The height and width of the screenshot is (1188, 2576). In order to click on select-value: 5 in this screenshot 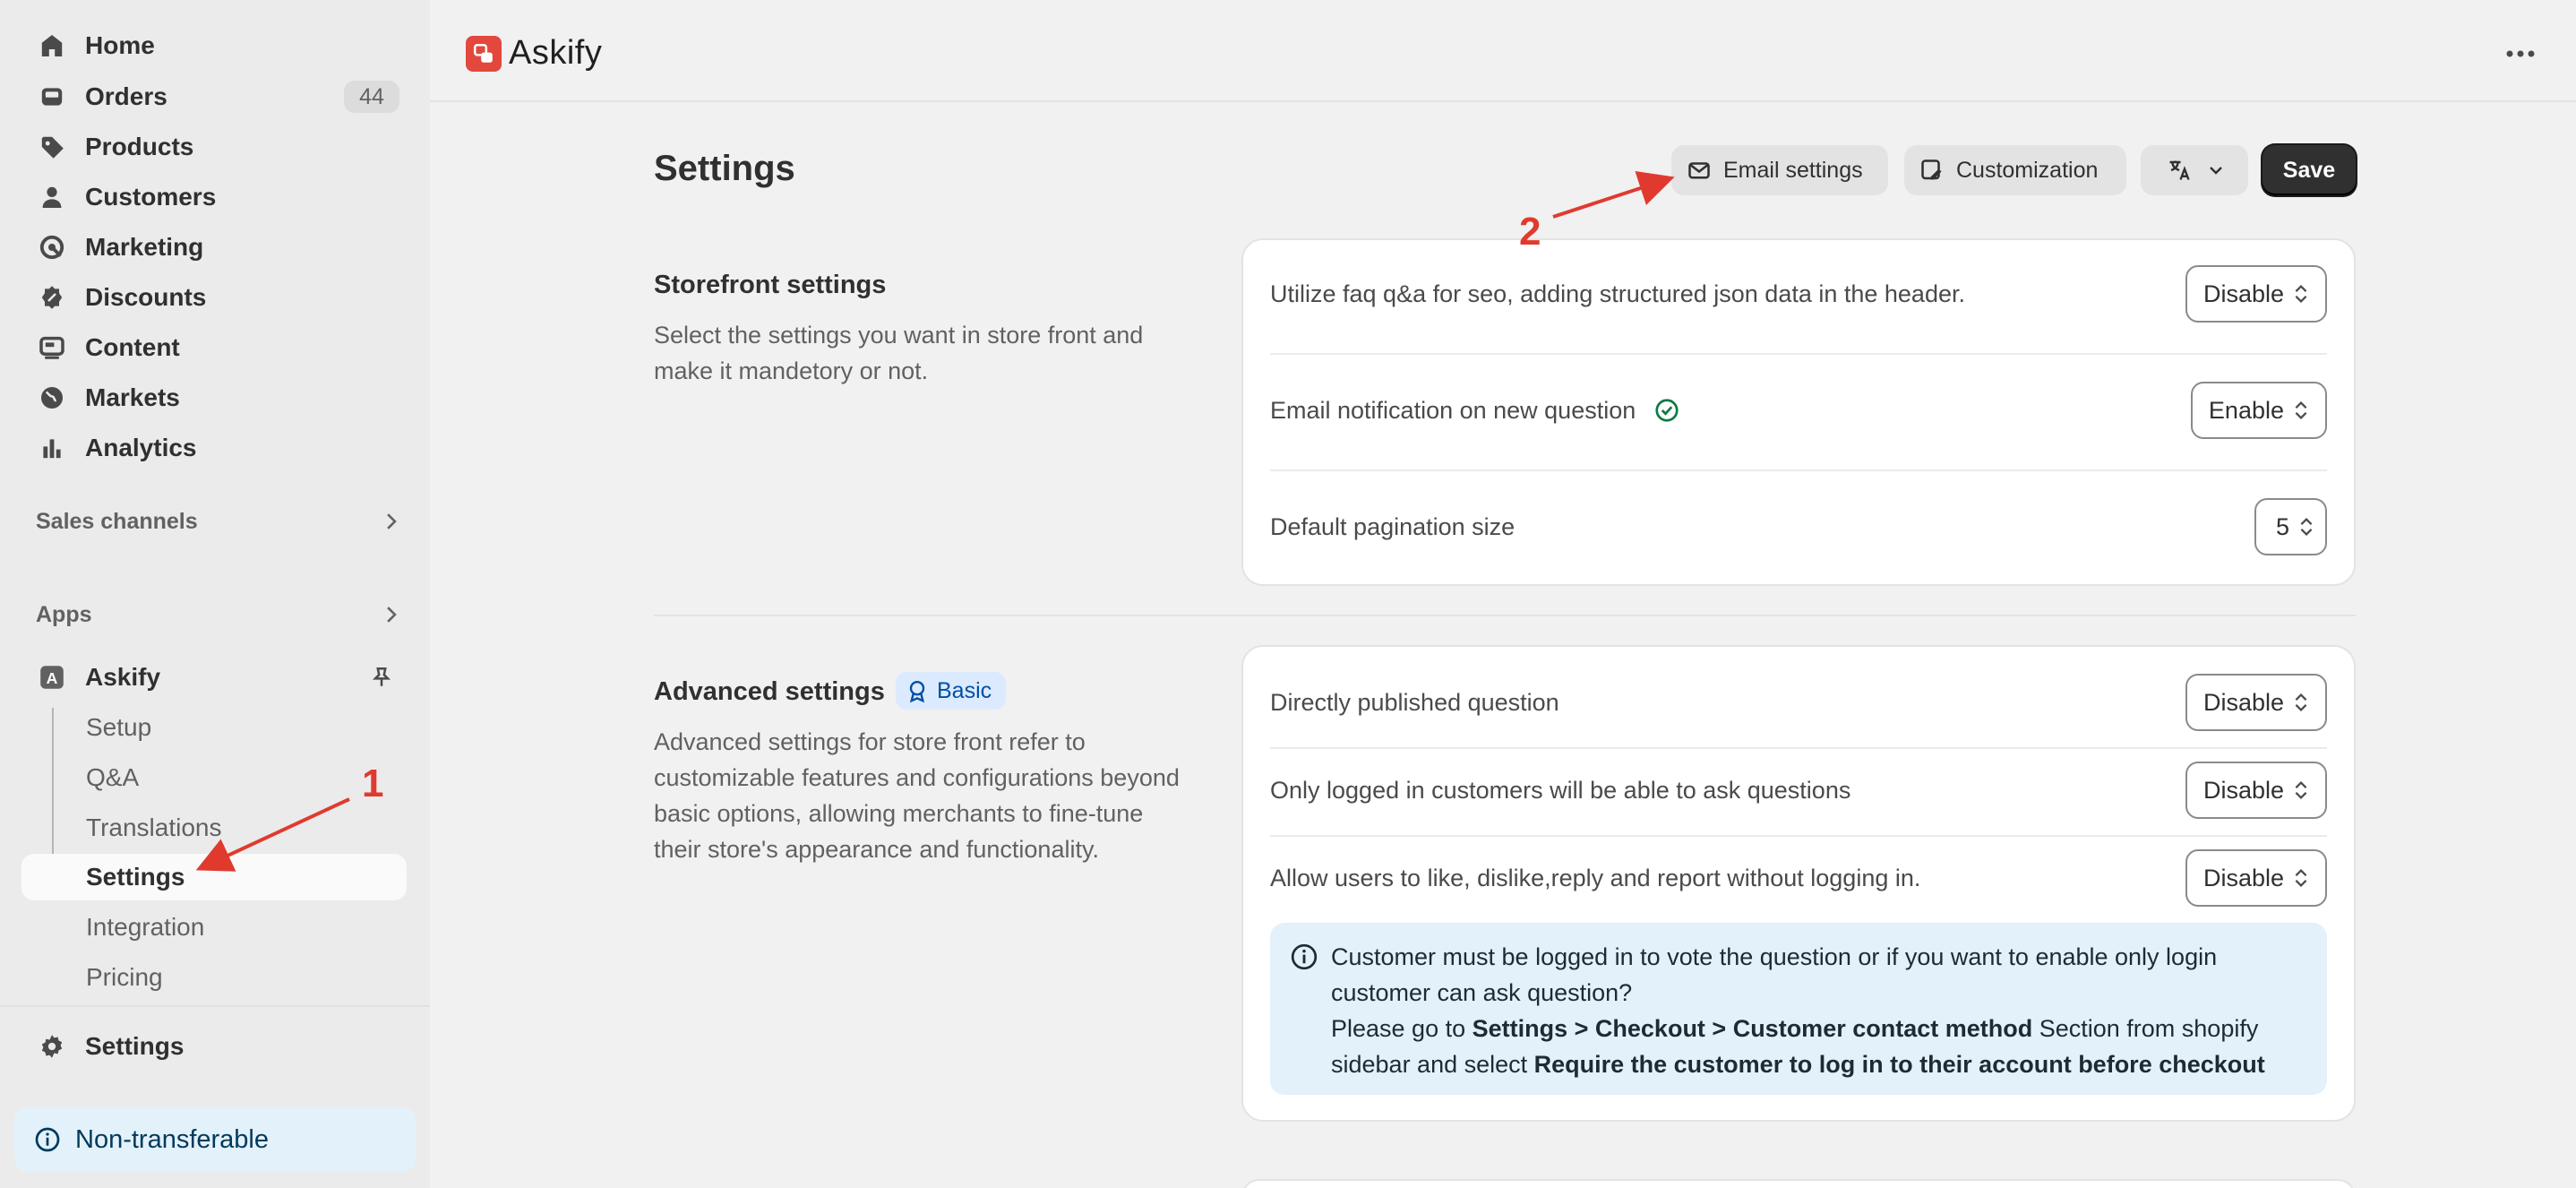, I will do `click(2282, 526)`.